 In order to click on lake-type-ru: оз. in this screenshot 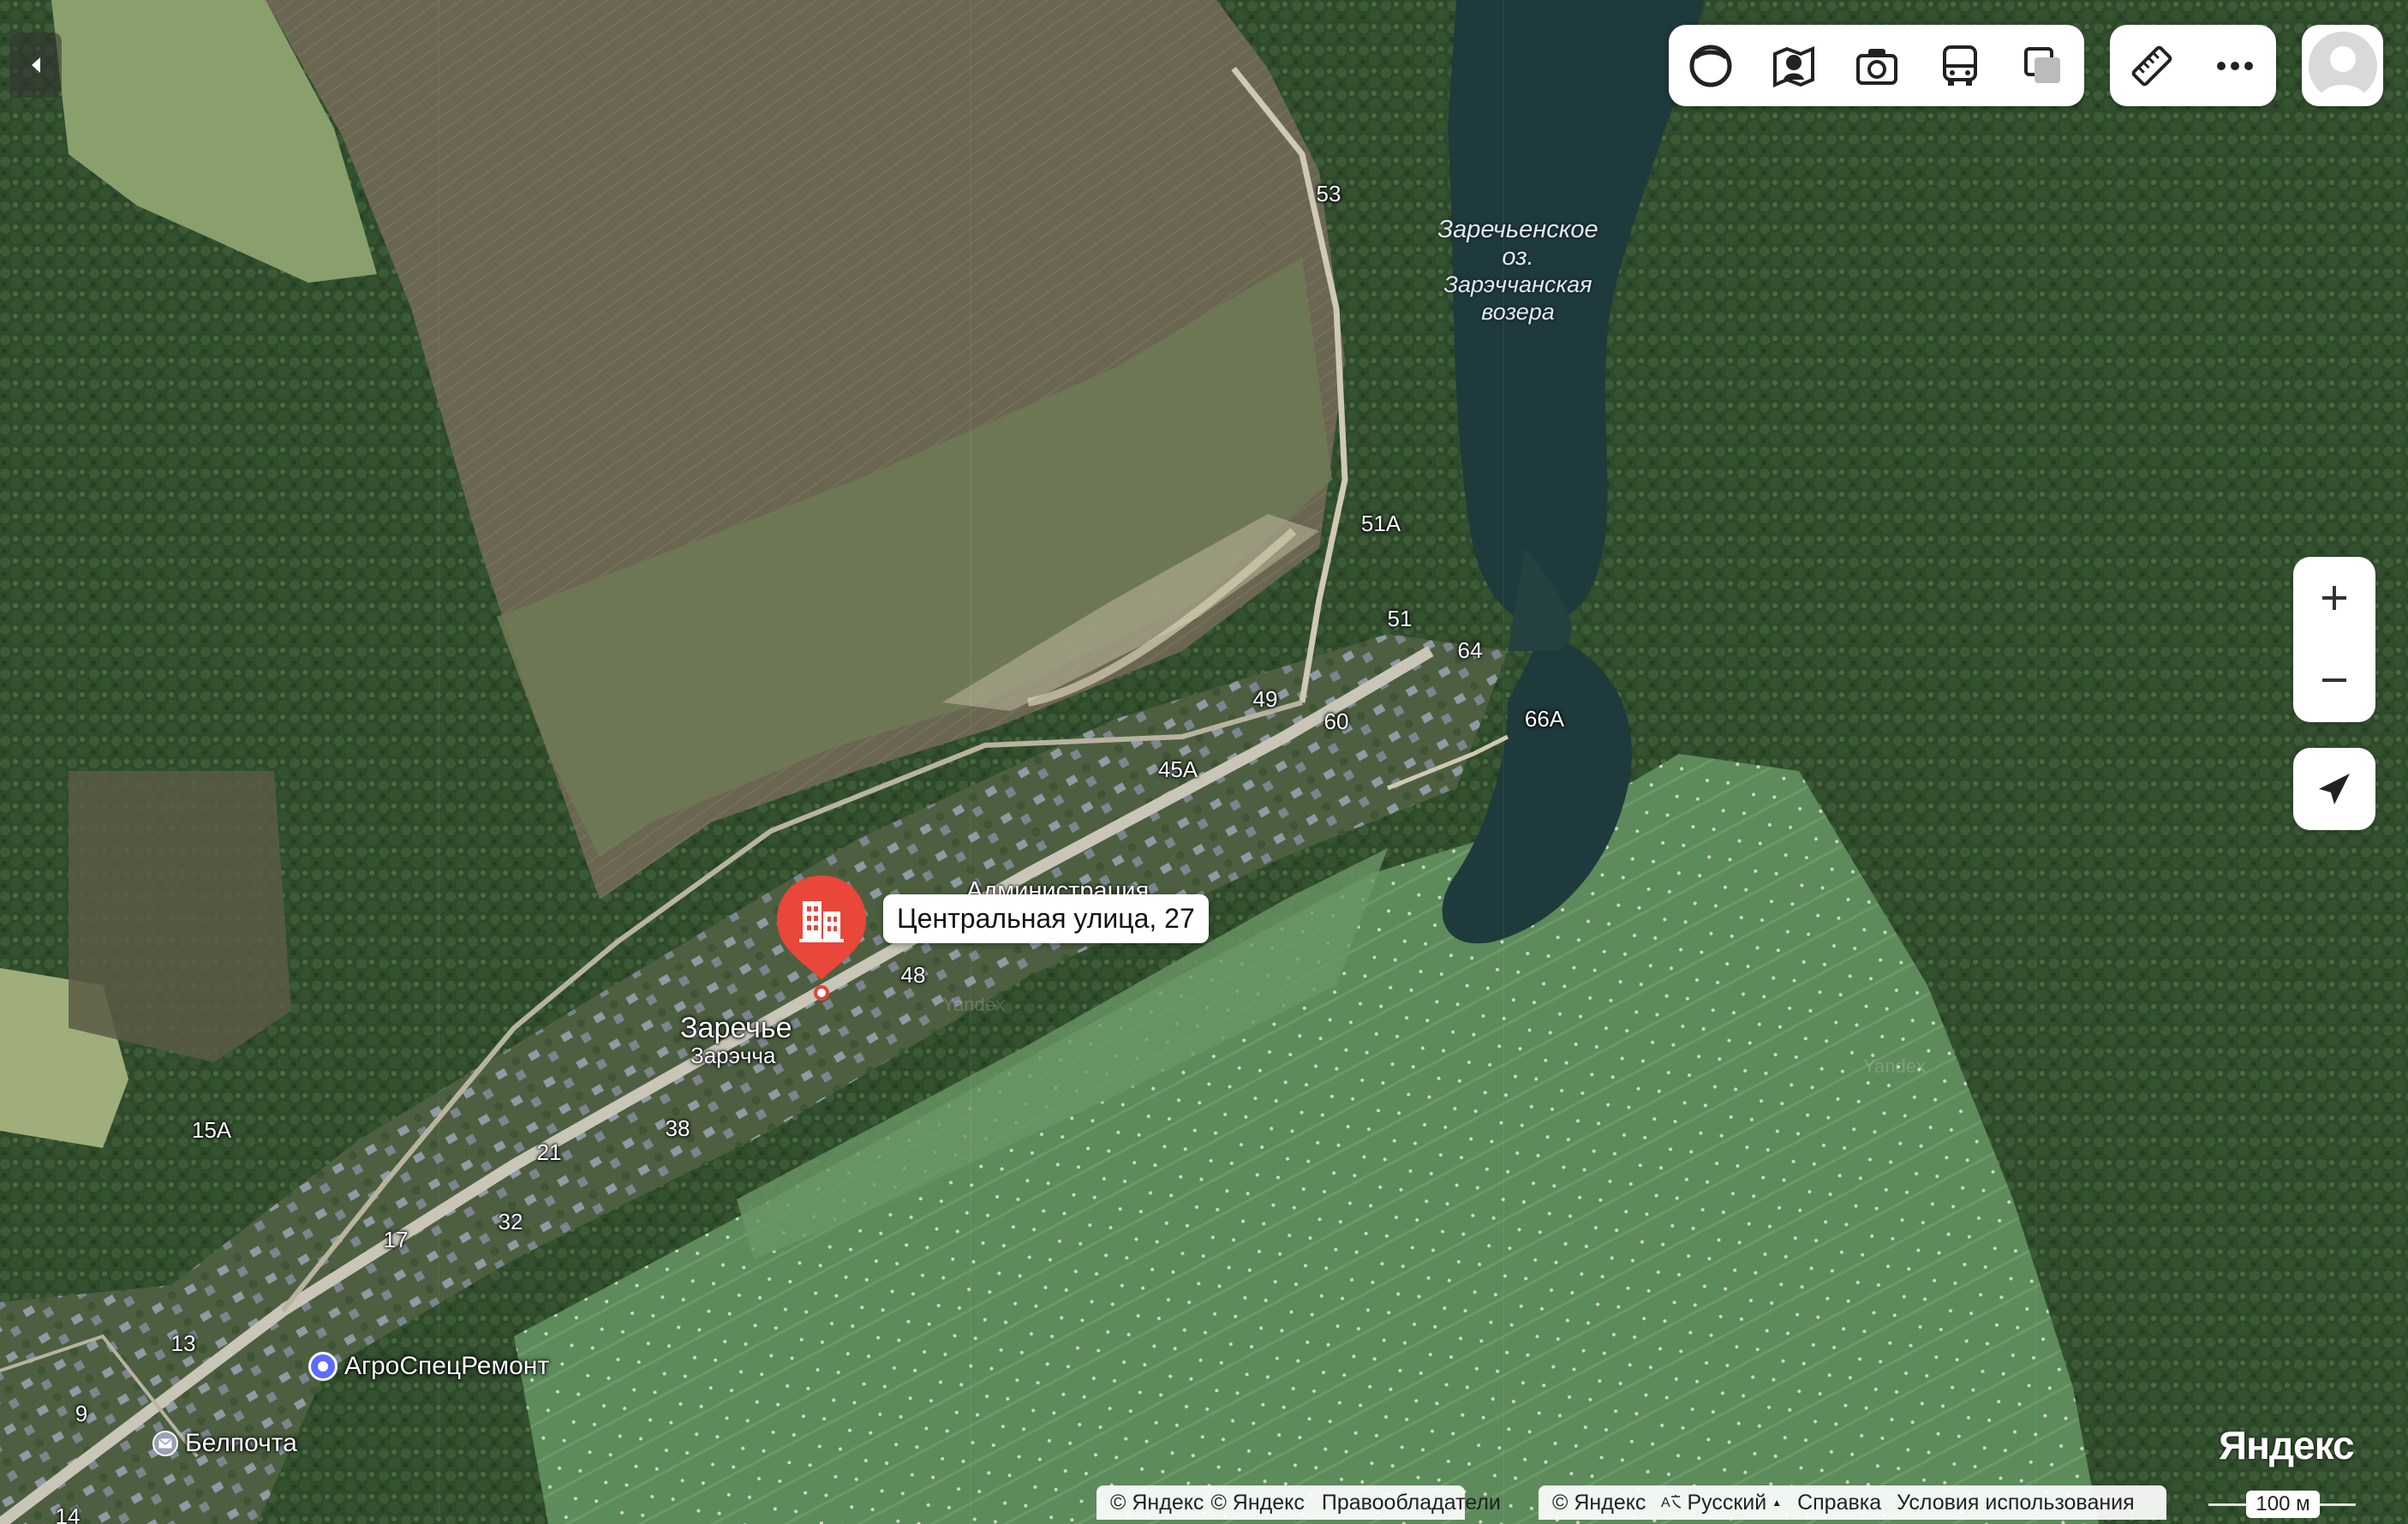, I will do `click(1518, 257)`.